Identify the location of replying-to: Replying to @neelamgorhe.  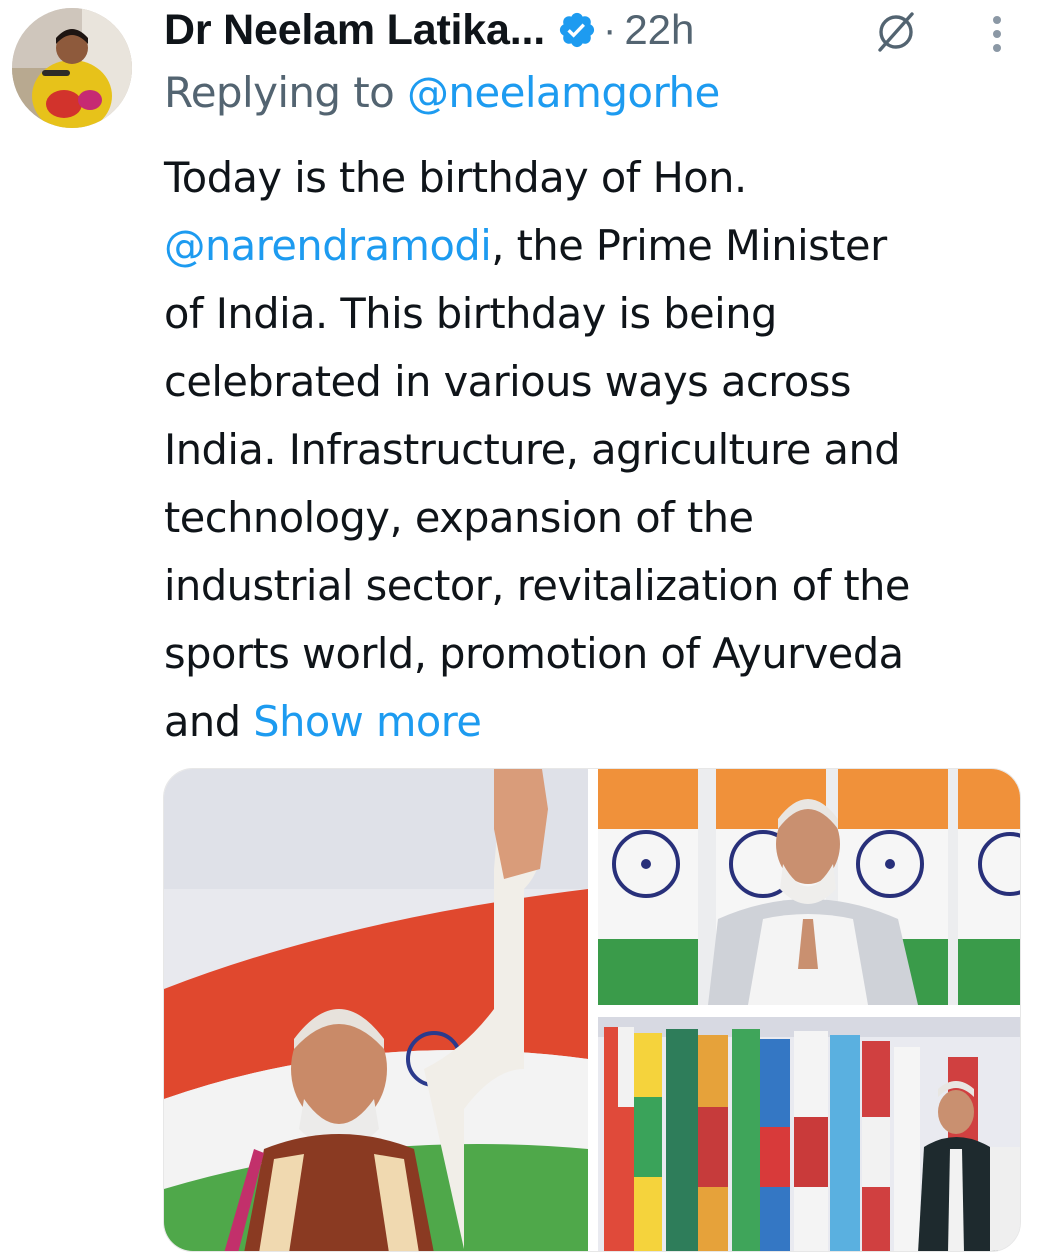
(442, 92).